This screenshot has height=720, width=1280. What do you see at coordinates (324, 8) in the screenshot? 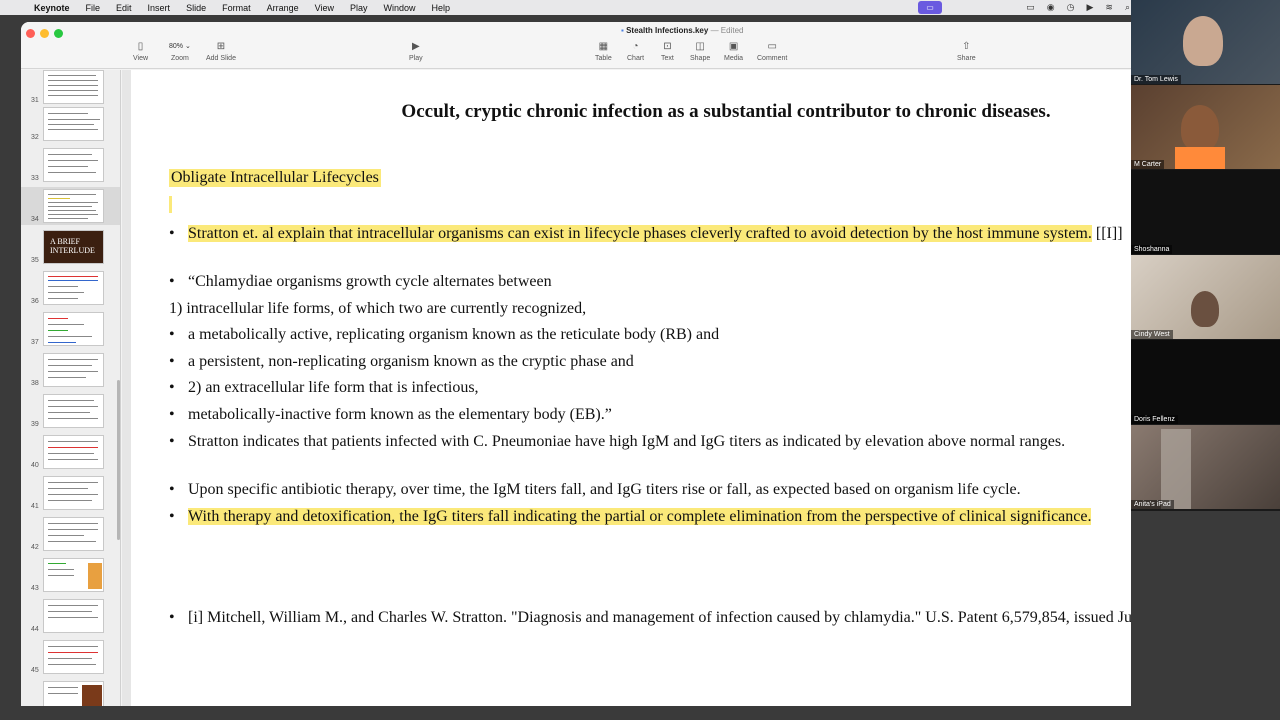
I see `menu-view: View` at bounding box center [324, 8].